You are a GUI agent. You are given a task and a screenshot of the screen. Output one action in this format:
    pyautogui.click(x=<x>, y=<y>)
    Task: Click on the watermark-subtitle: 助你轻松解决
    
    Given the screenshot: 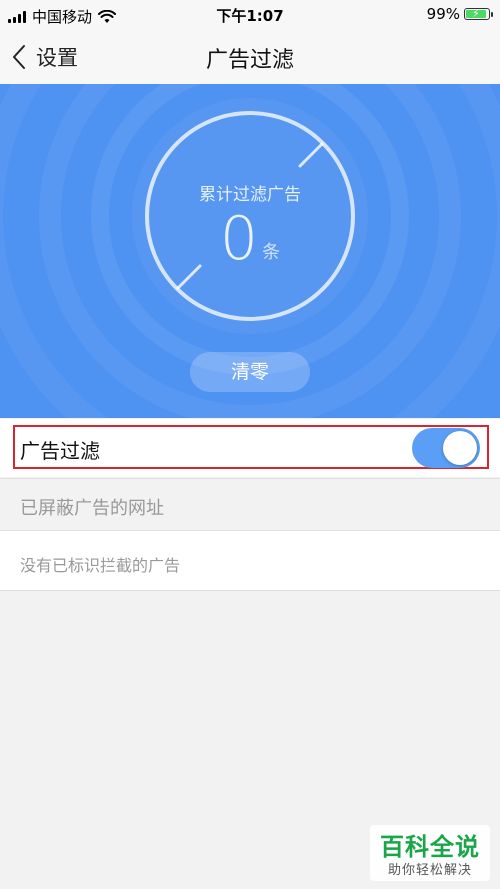 What is the action you would take?
    pyautogui.click(x=429, y=870)
    